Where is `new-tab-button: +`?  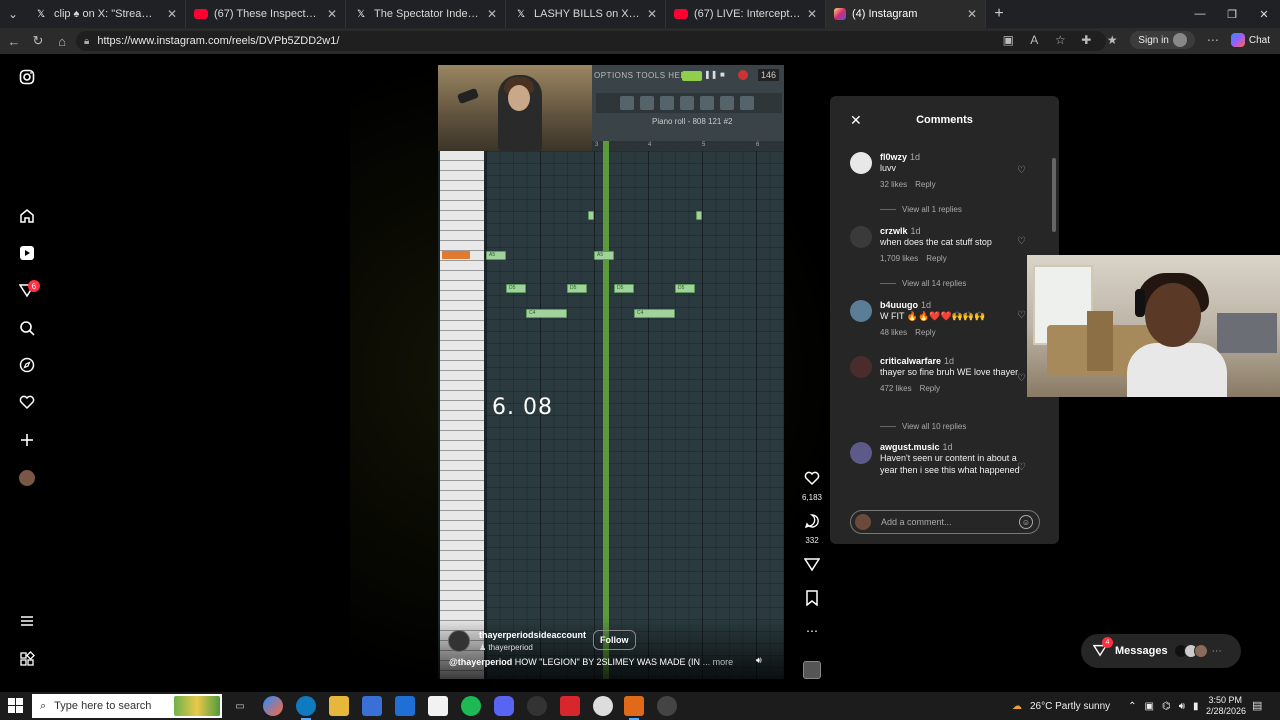
new-tab-button: + is located at coordinates (999, 14).